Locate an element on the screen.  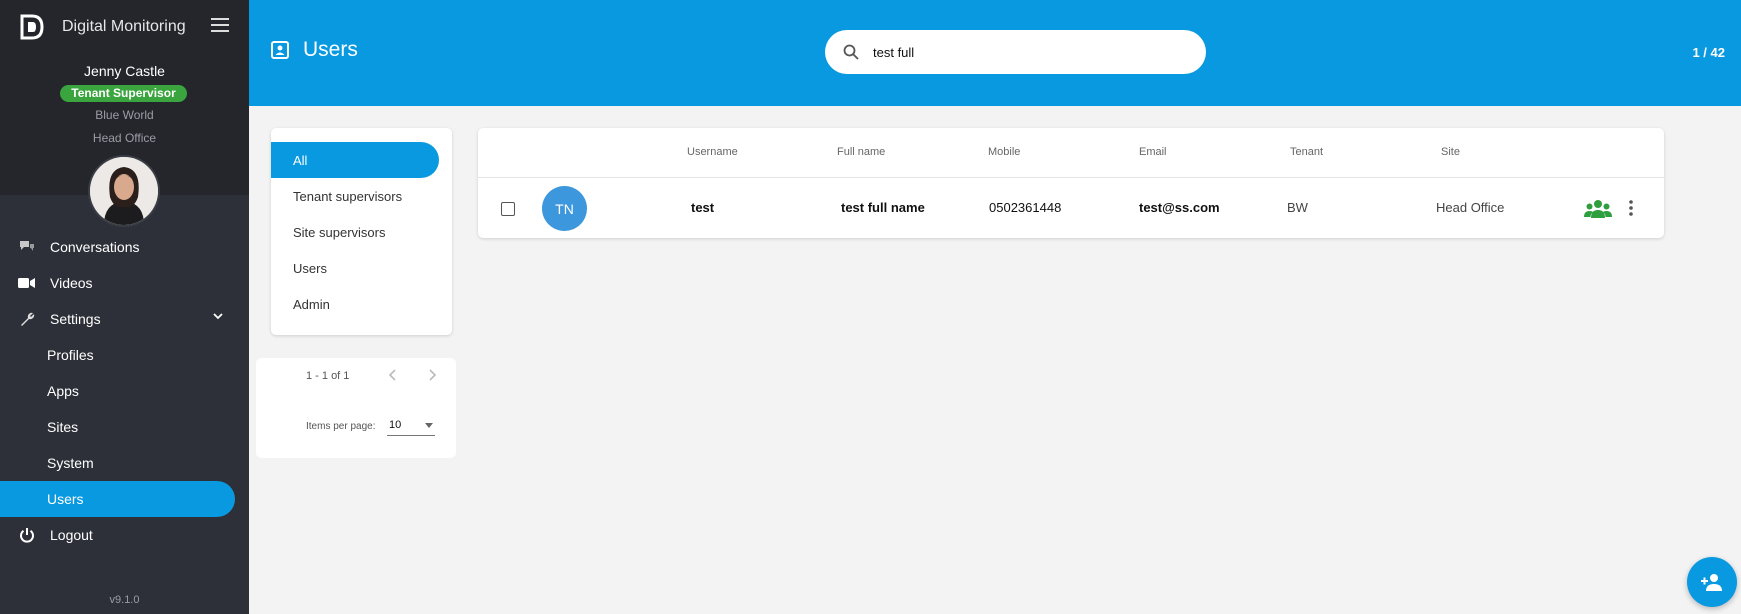
search-value: test full is located at coordinates (894, 52).